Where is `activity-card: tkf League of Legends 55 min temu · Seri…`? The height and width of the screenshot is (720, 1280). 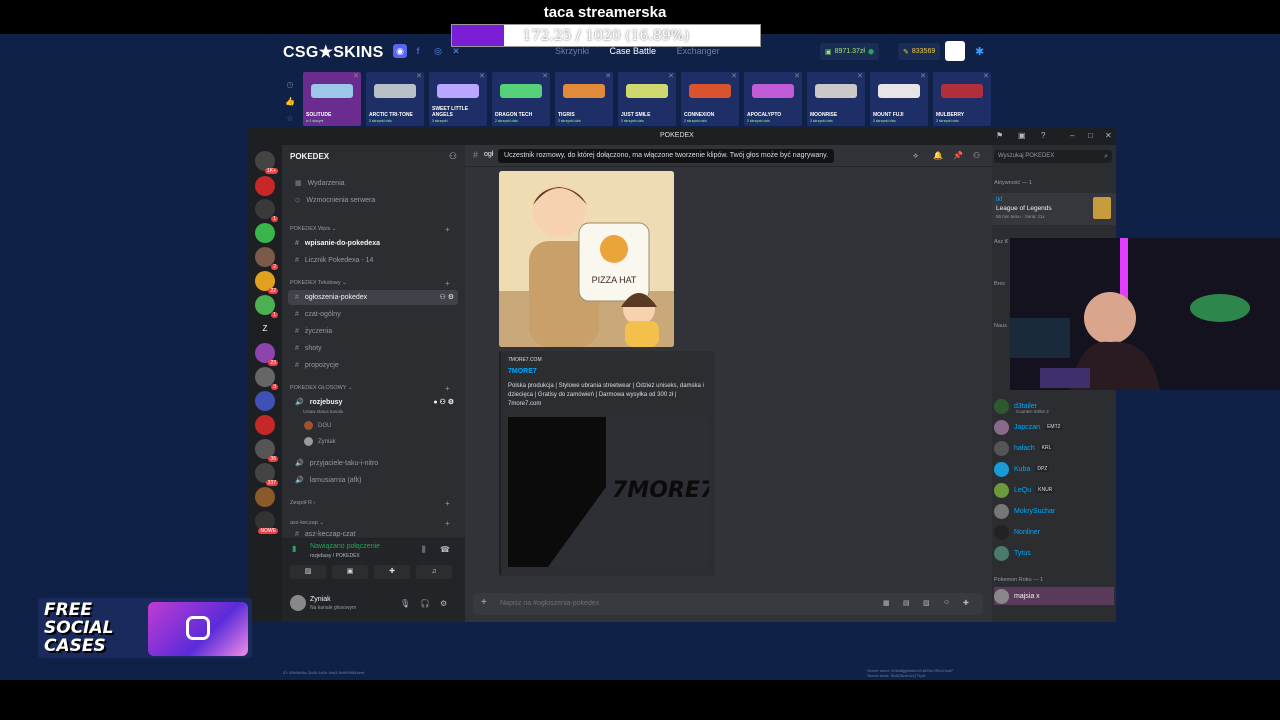
activity-card: tkf League of Legends 55 min temu · Seri… is located at coordinates (1054, 209).